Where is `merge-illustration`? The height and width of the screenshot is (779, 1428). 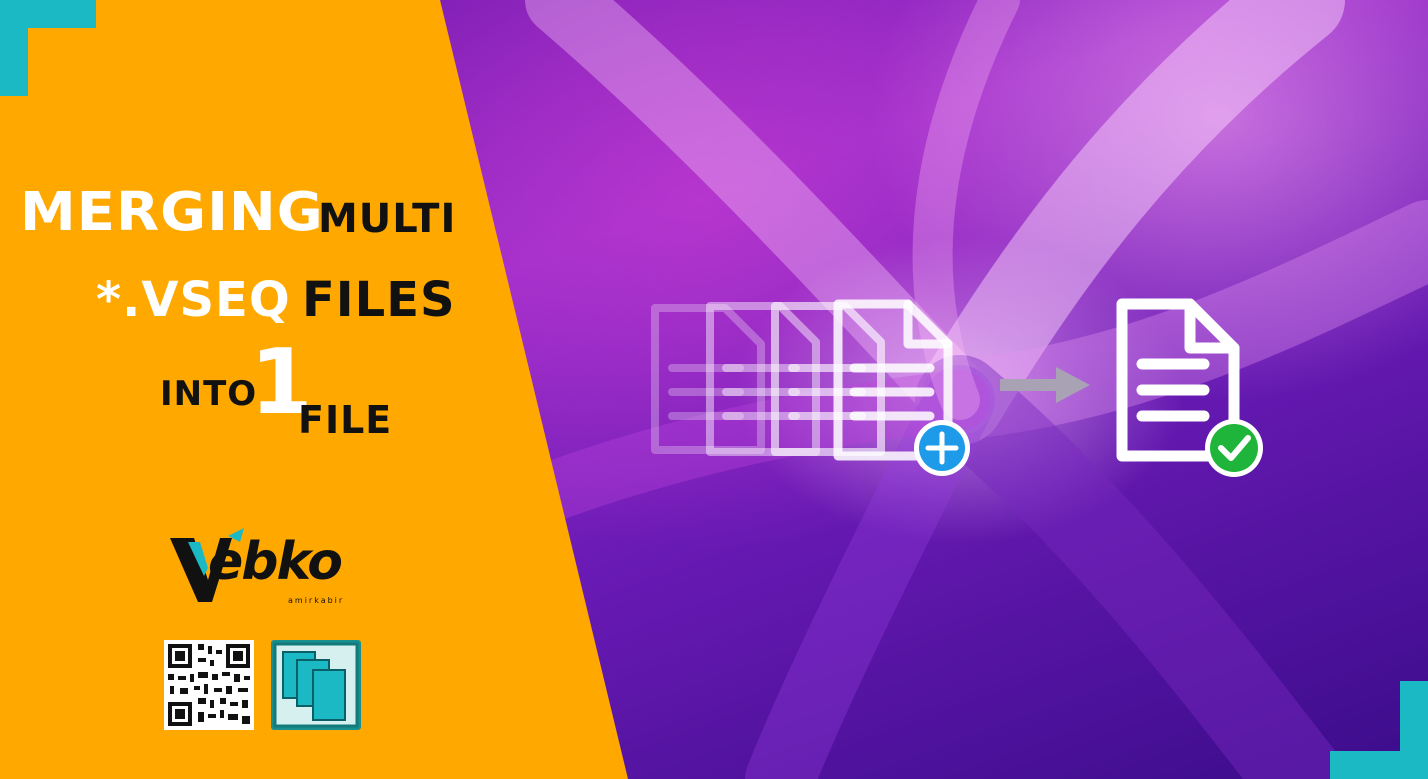 merge-illustration is located at coordinates (957, 387).